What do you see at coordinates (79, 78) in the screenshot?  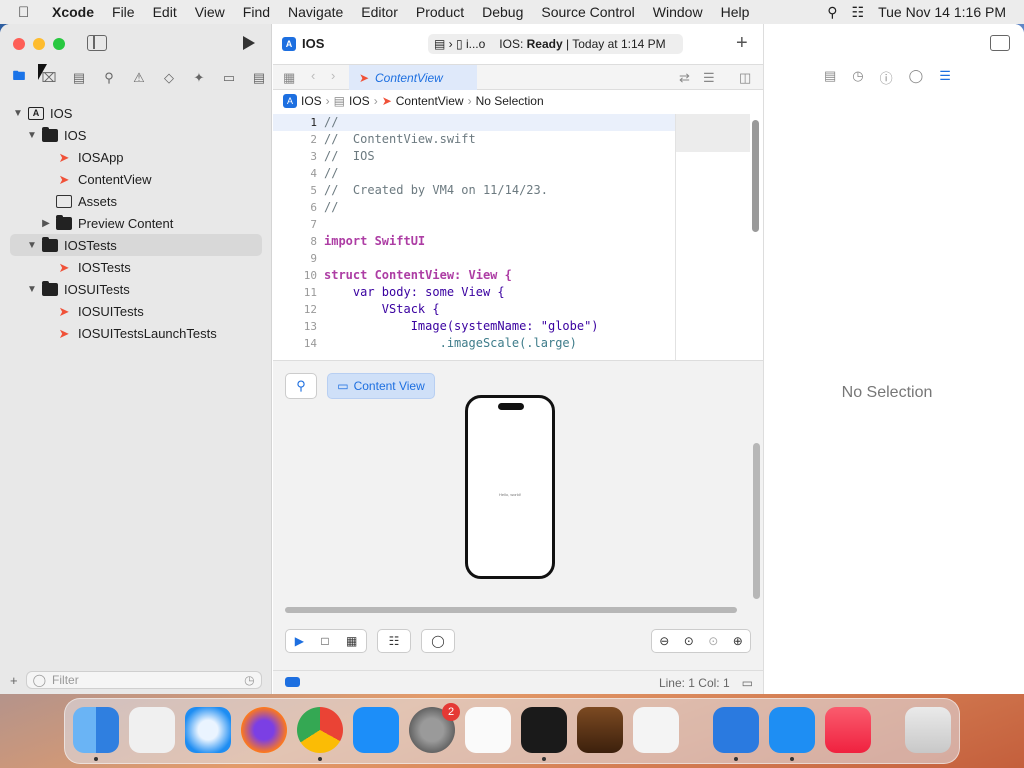 I see `symbol-navigator-icon: ▤` at bounding box center [79, 78].